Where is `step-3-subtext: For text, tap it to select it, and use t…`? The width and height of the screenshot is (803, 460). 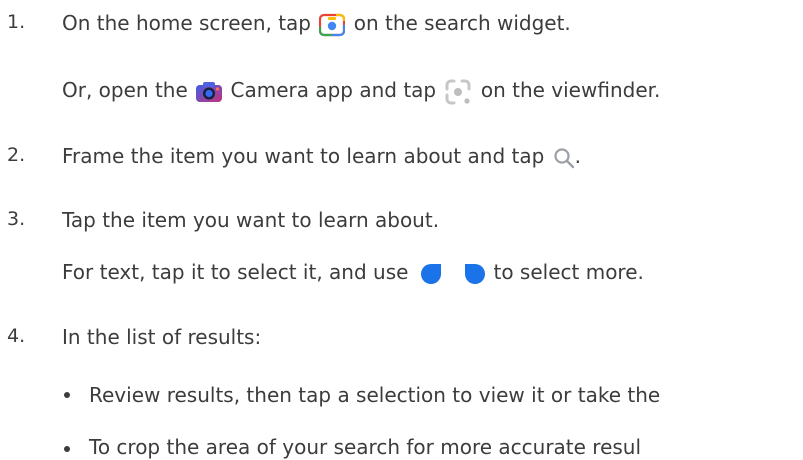
step-3-subtext: For text, tap it to select it, and use t… is located at coordinates (353, 272).